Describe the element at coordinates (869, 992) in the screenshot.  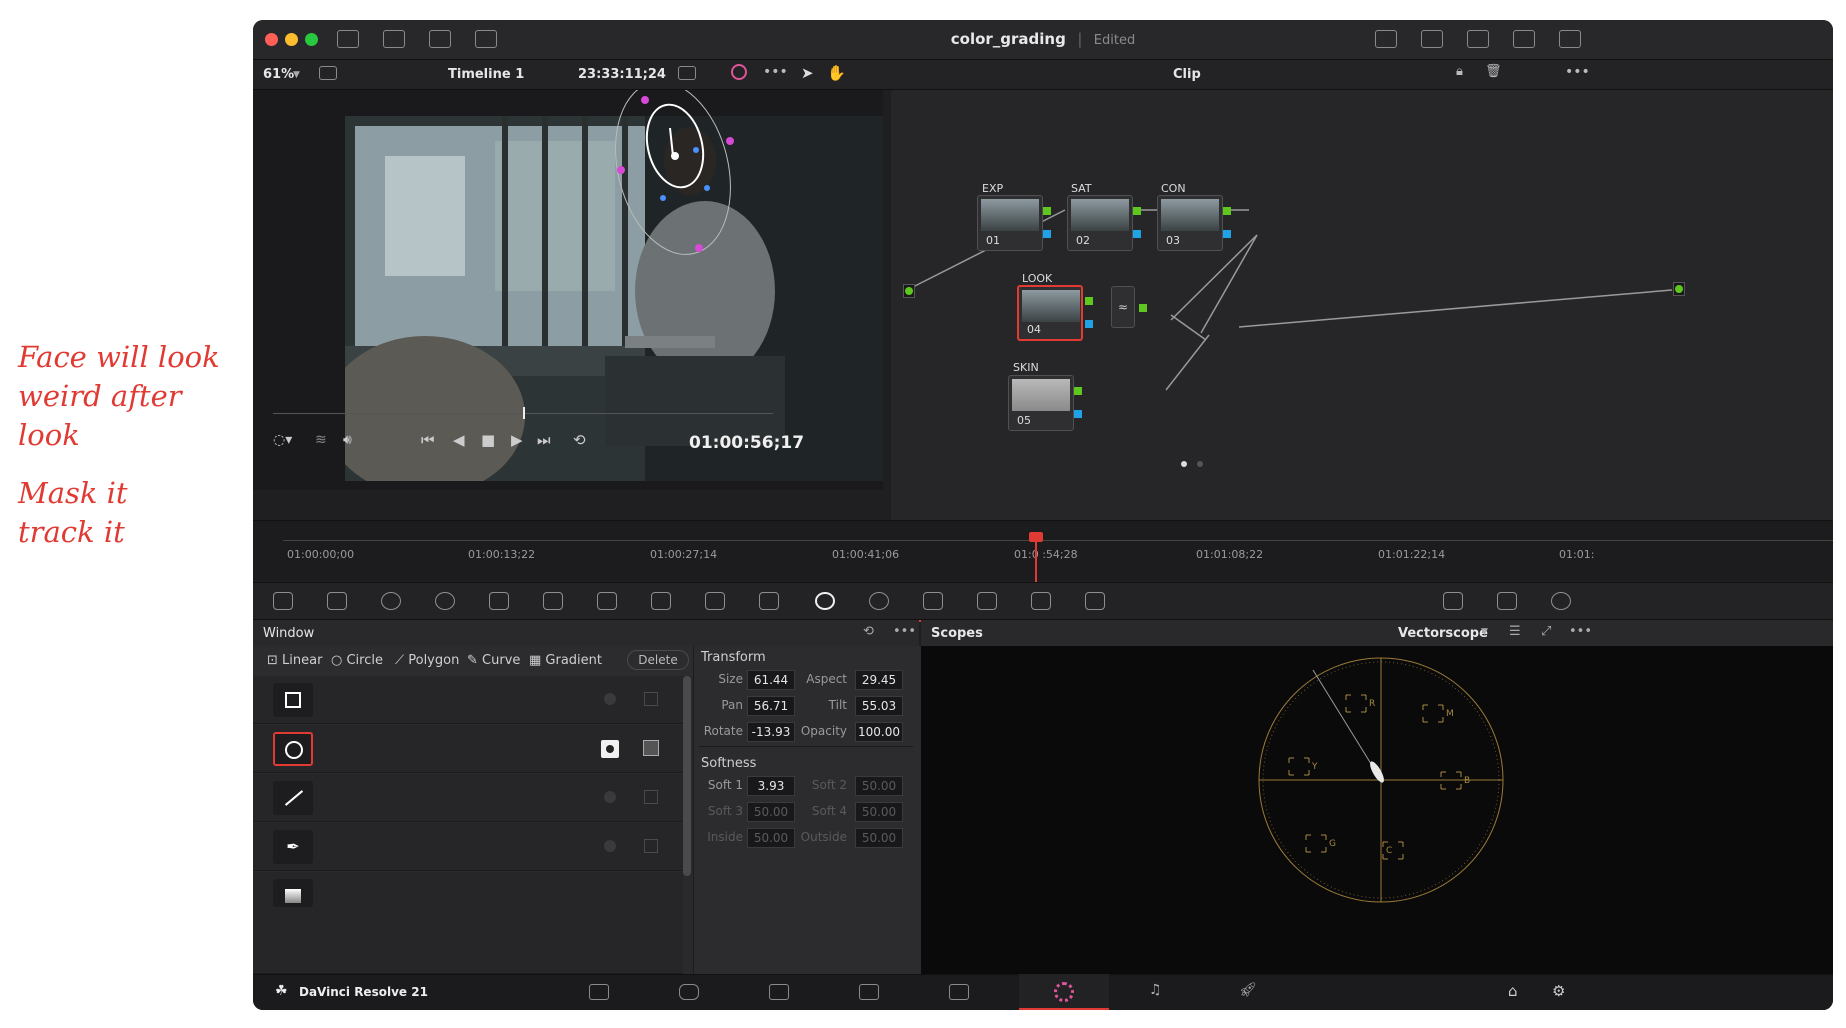
I see `fusion-page-icon` at that location.